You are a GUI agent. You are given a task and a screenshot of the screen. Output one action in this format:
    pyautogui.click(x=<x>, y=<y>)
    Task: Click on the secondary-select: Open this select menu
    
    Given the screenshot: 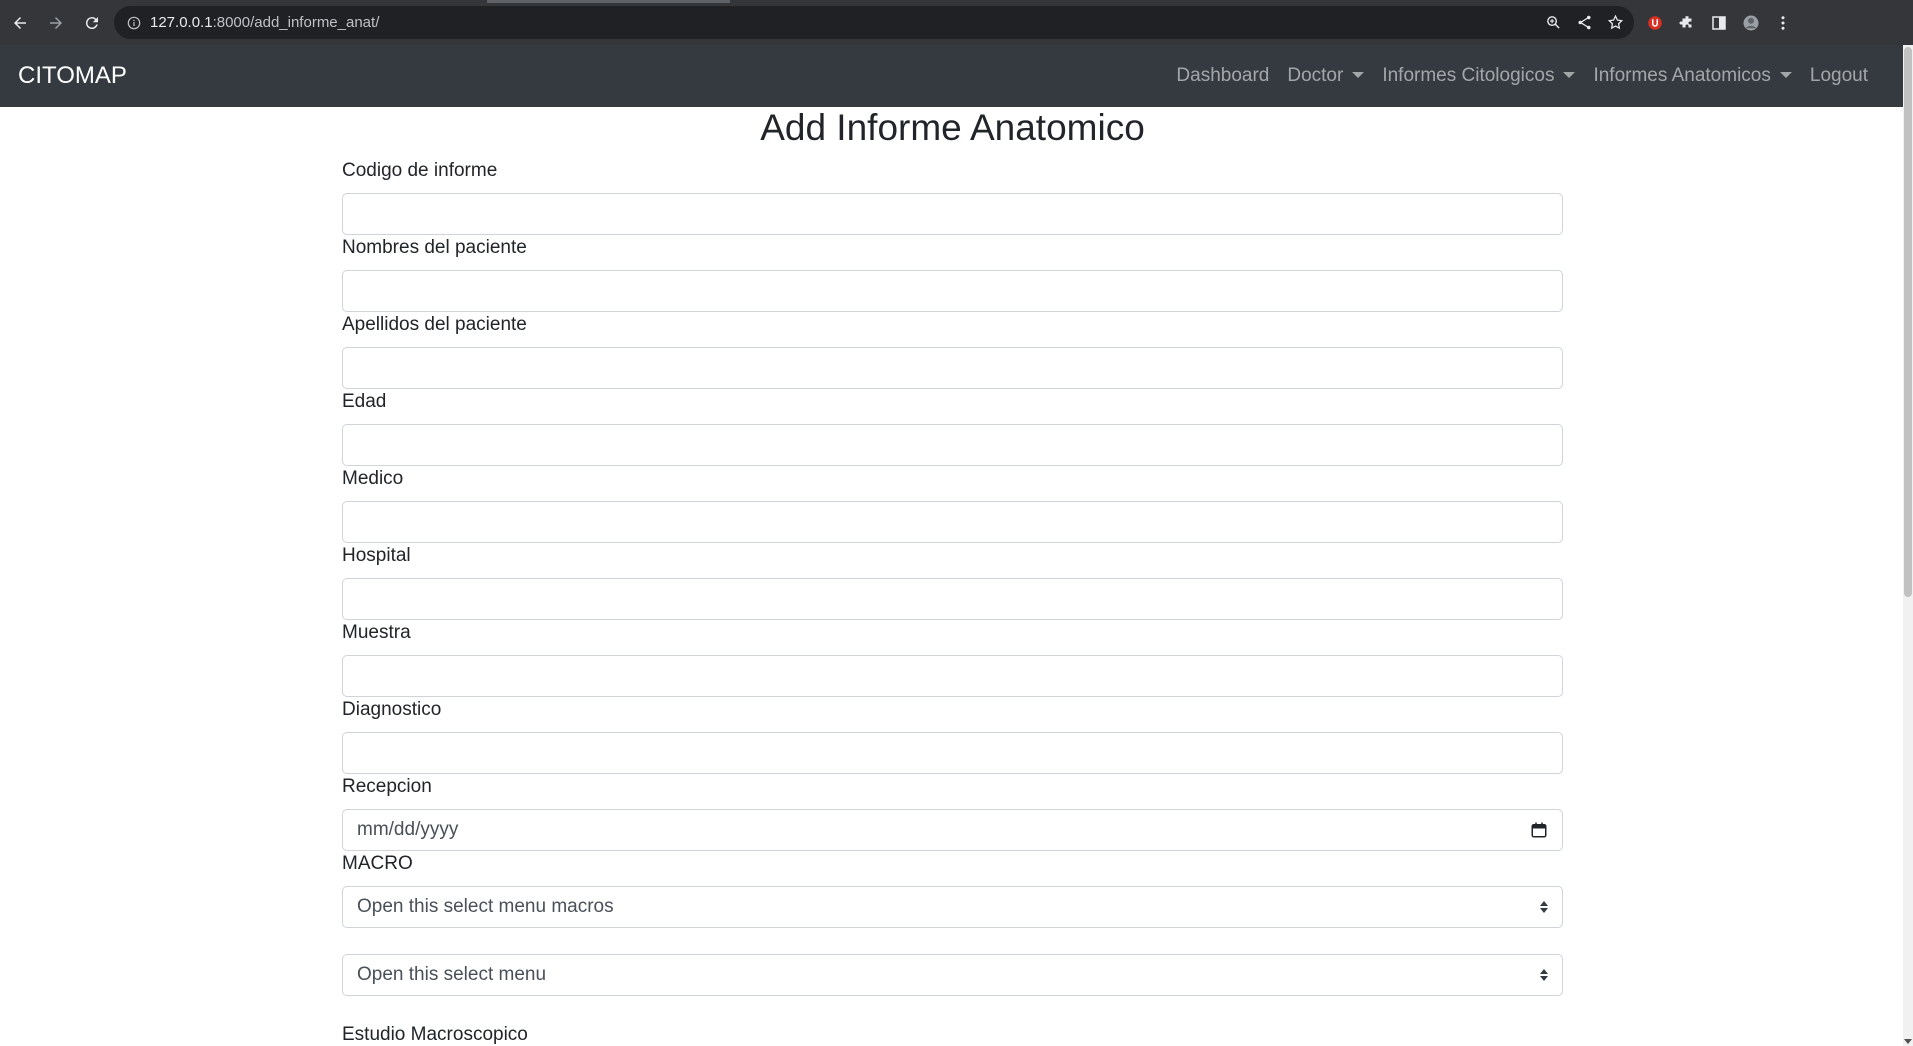 What is the action you would take?
    pyautogui.click(x=952, y=975)
    